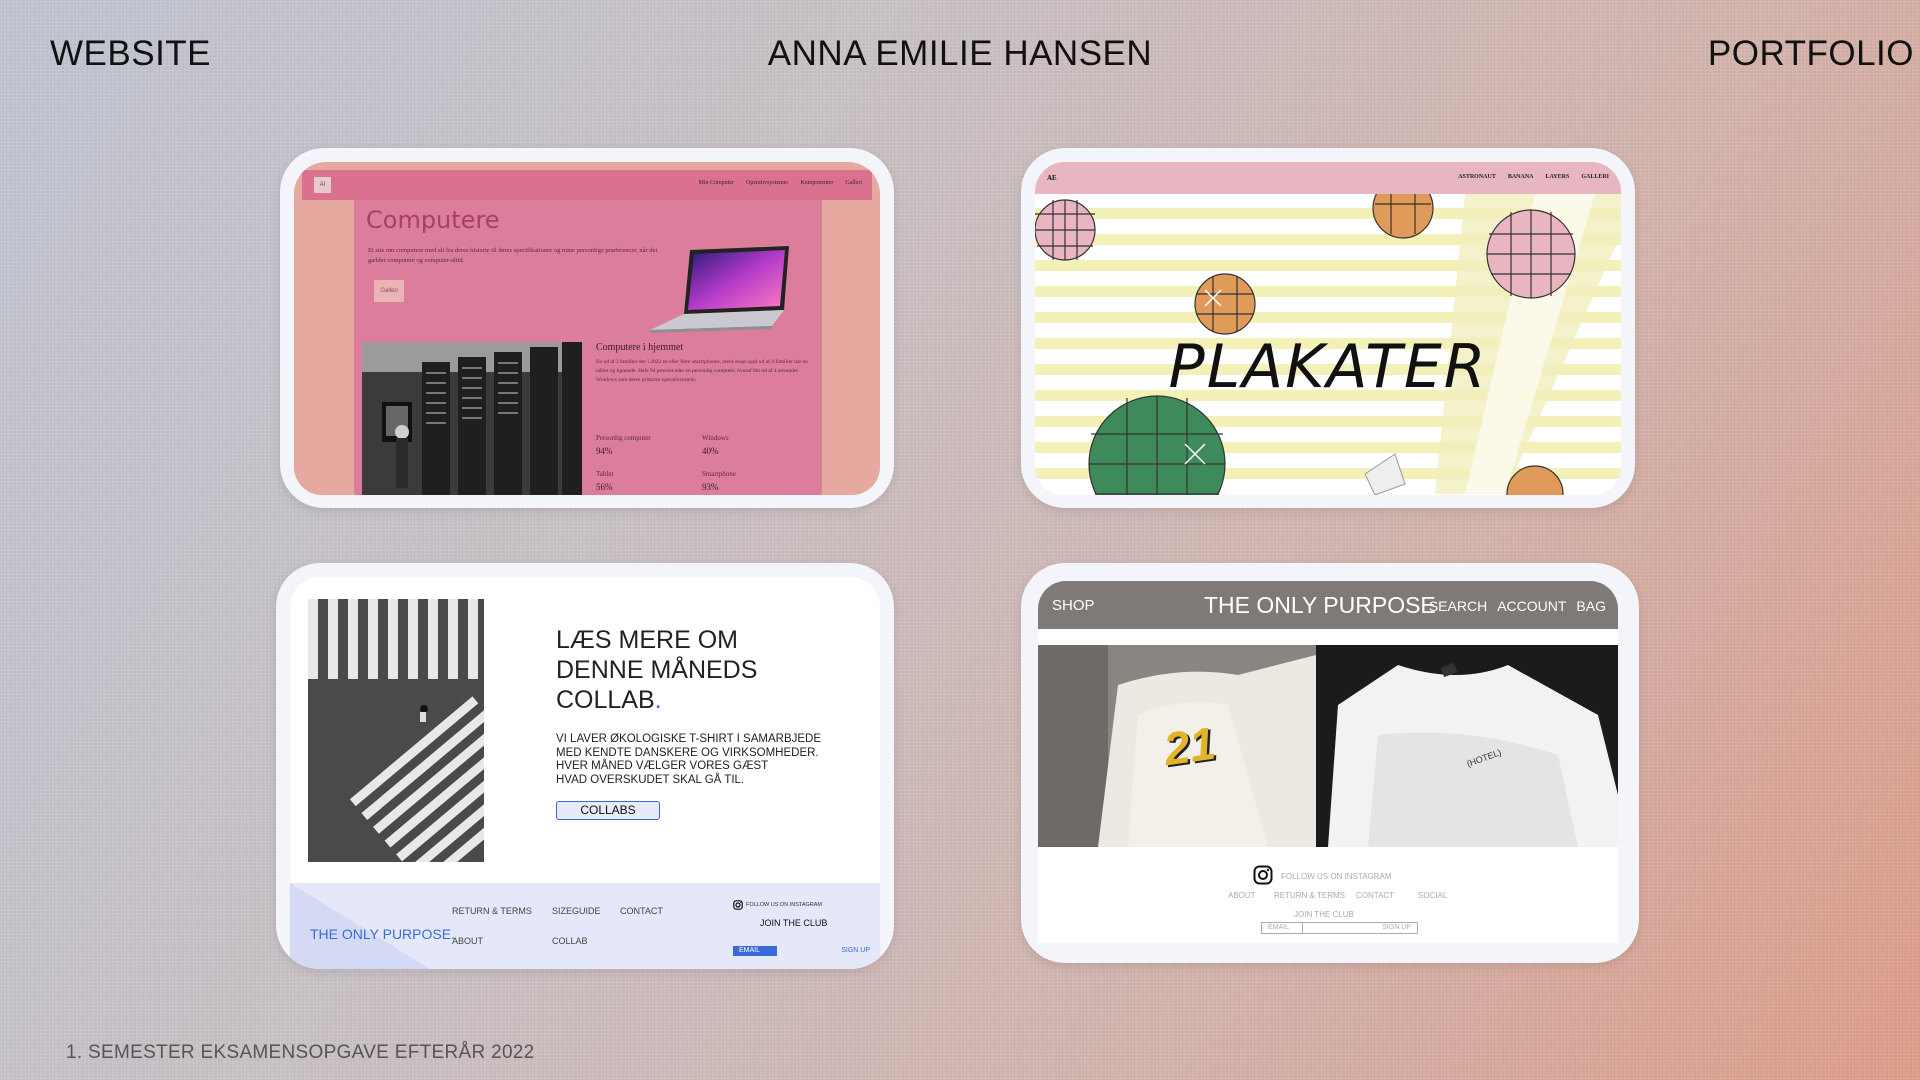  Describe the element at coordinates (570, 941) in the screenshot. I see `footer-link-collab: COLLAB` at that location.